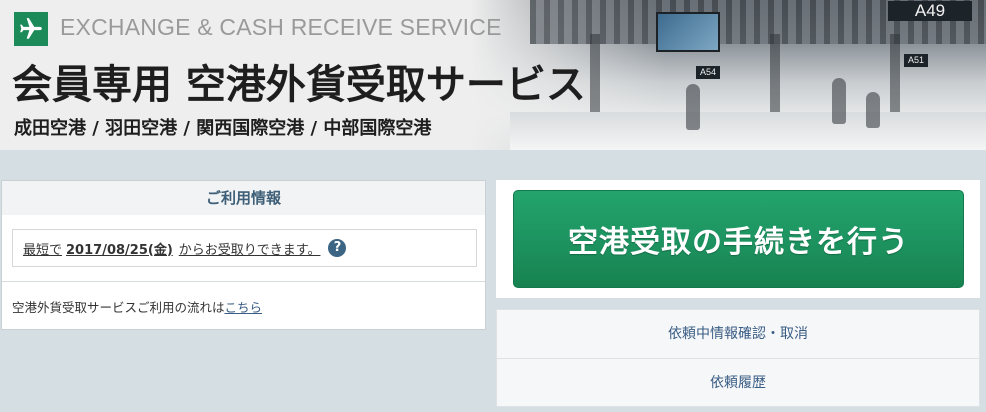  What do you see at coordinates (916, 60) in the screenshot?
I see `gate-sign-small: A51` at bounding box center [916, 60].